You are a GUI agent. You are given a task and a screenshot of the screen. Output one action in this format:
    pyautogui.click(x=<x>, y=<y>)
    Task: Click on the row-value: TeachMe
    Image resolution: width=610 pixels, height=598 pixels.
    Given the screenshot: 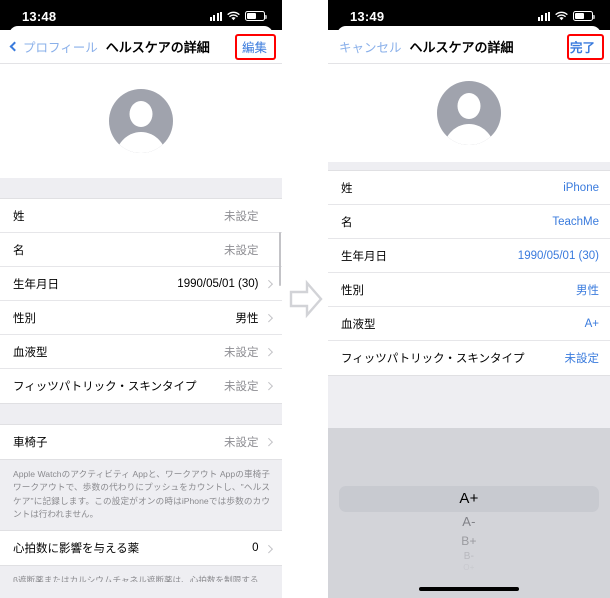 What is the action you would take?
    pyautogui.click(x=575, y=222)
    